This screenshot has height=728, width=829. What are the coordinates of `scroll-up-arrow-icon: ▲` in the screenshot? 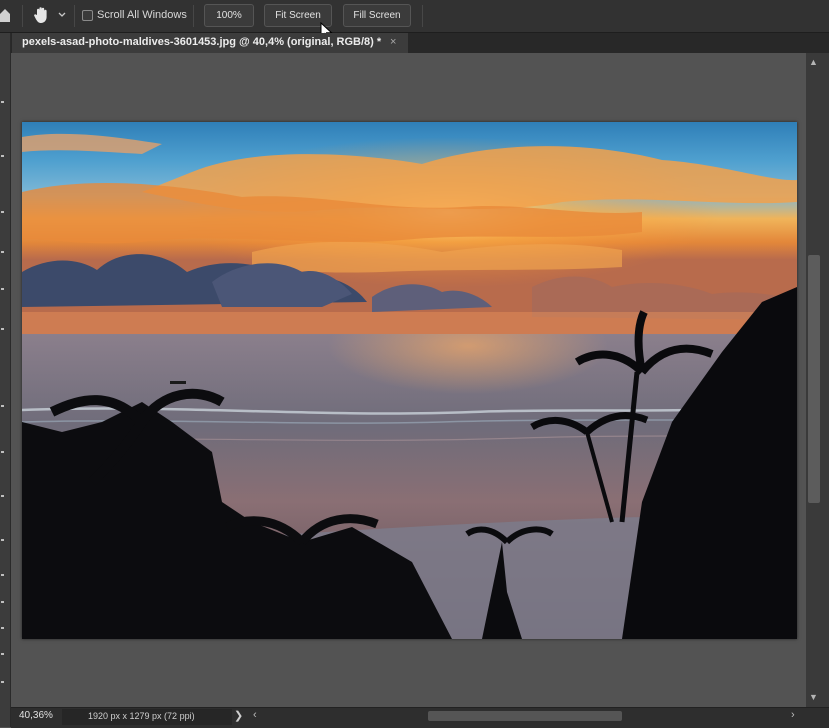 It's located at (813, 62).